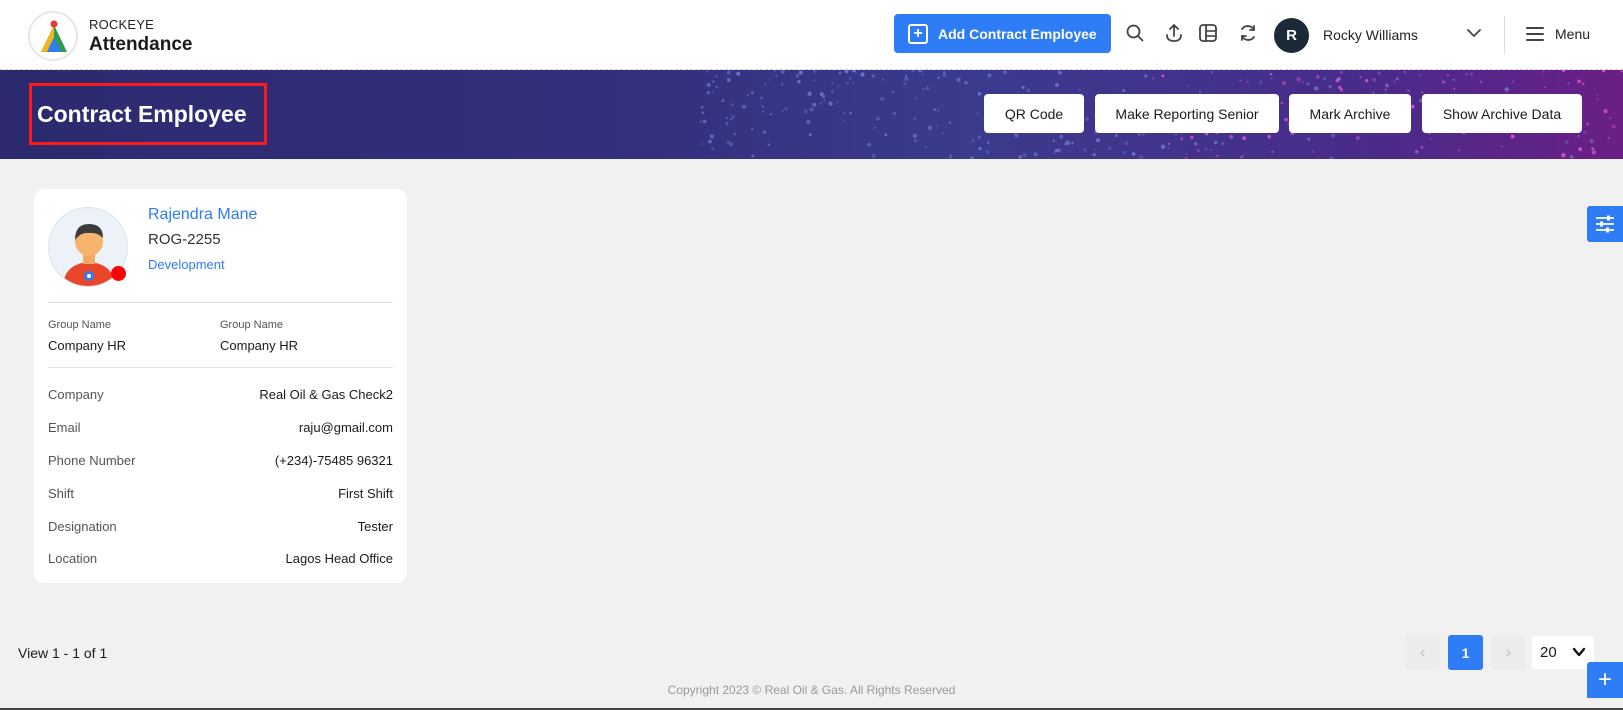  What do you see at coordinates (1474, 33) in the screenshot?
I see `chevron-down-icon` at bounding box center [1474, 33].